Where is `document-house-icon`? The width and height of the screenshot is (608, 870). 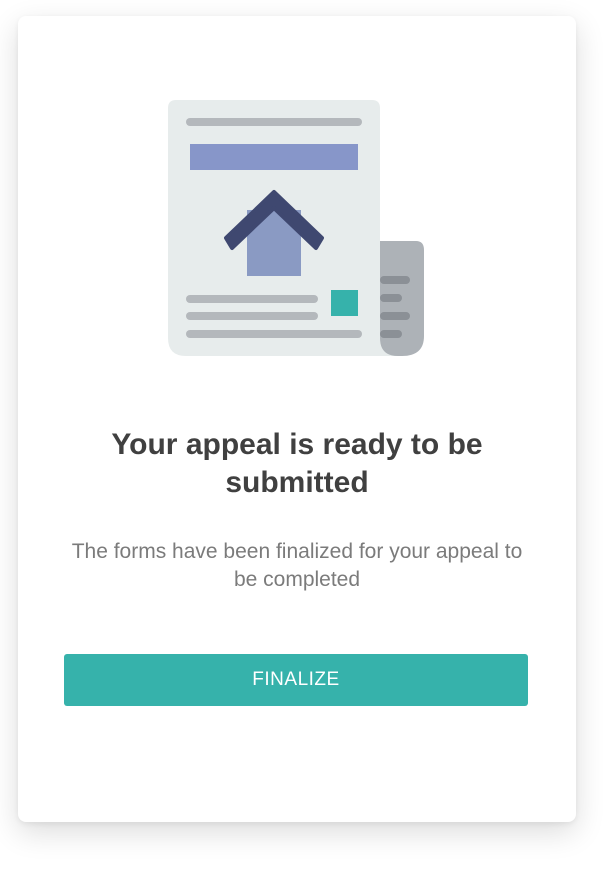
document-house-icon is located at coordinates (298, 230).